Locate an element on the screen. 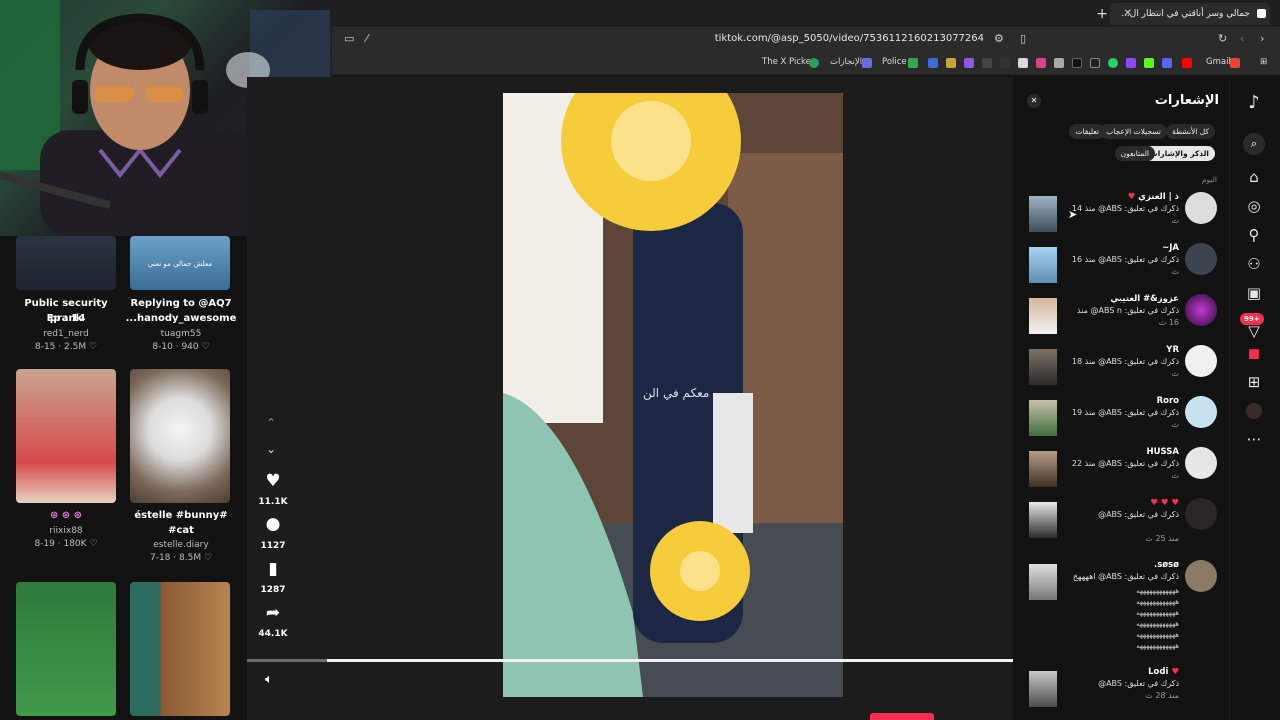 This screenshot has height=720, width=1280. notification-user: ♥ Lodi is located at coordinates (1163, 672).